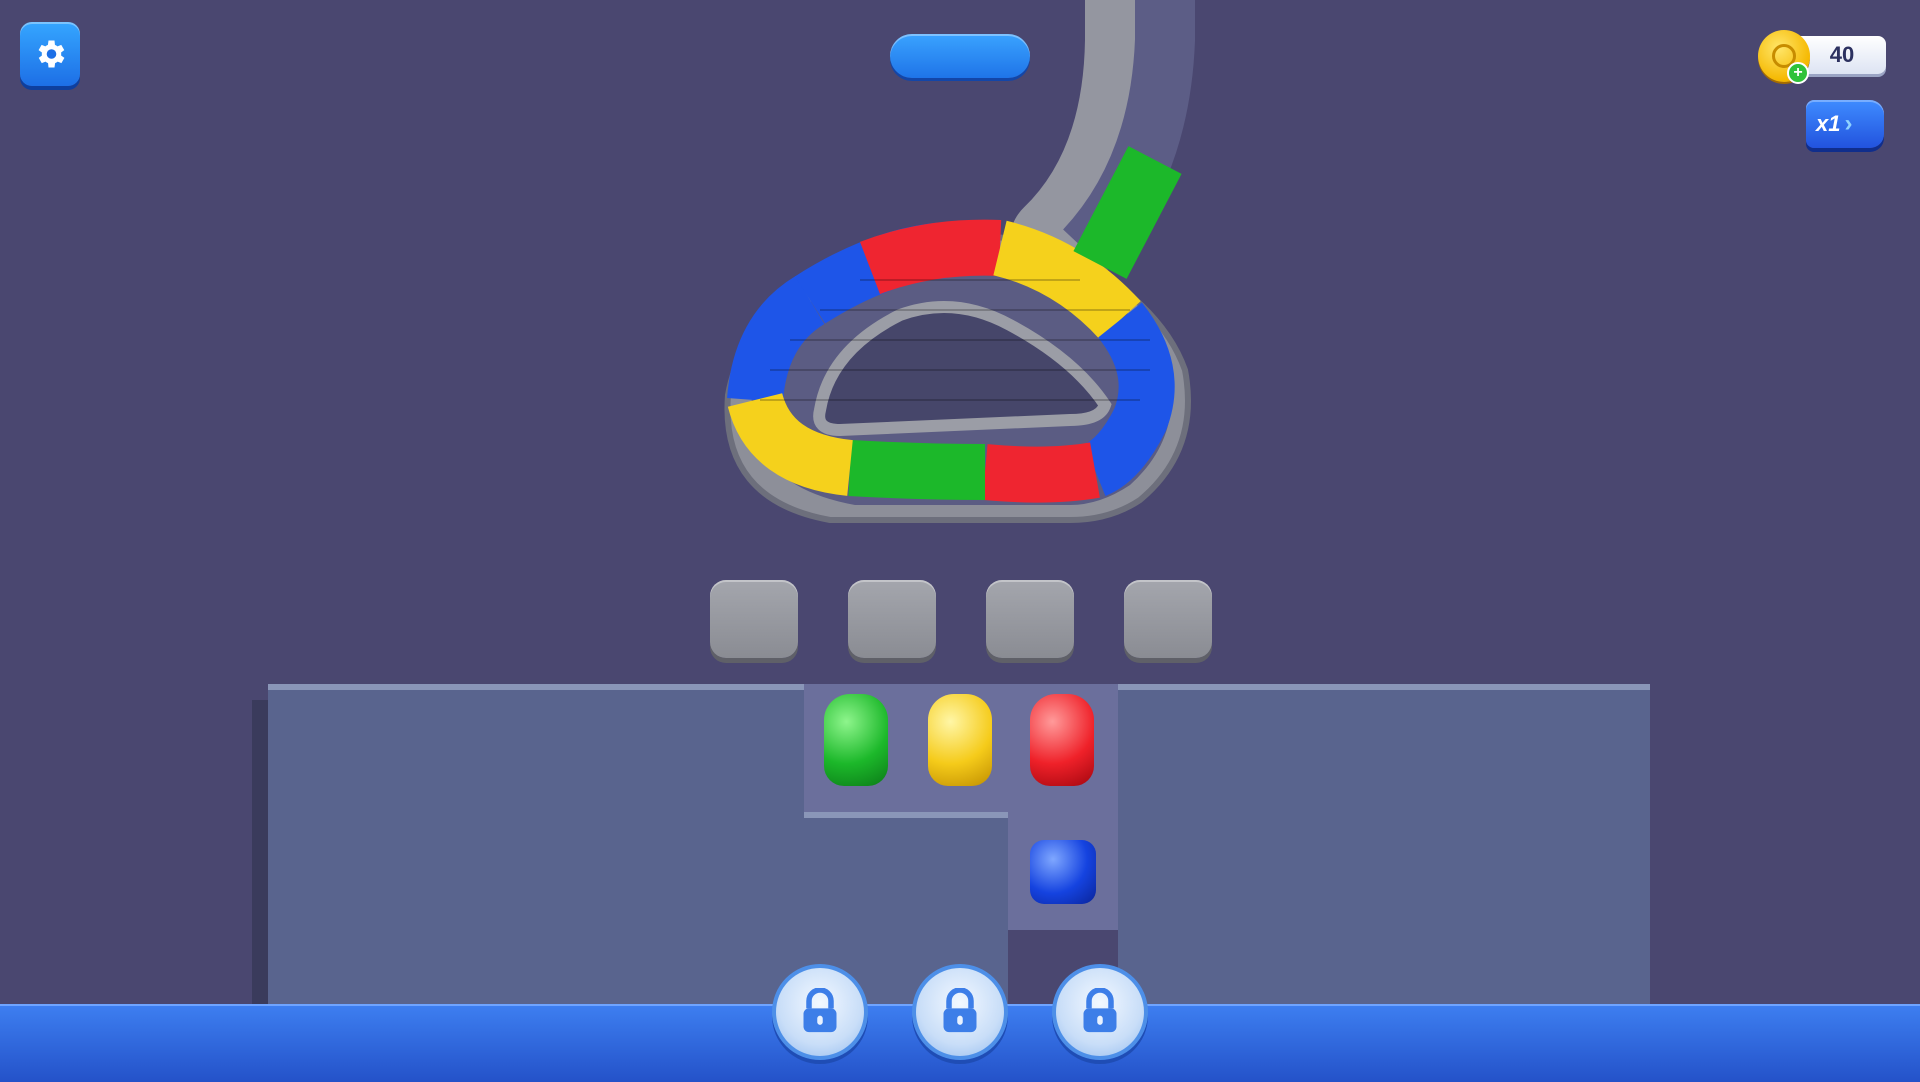 The image size is (1920, 1082). Describe the element at coordinates (1062, 740) in the screenshot. I see `red-shooter-piece` at that location.